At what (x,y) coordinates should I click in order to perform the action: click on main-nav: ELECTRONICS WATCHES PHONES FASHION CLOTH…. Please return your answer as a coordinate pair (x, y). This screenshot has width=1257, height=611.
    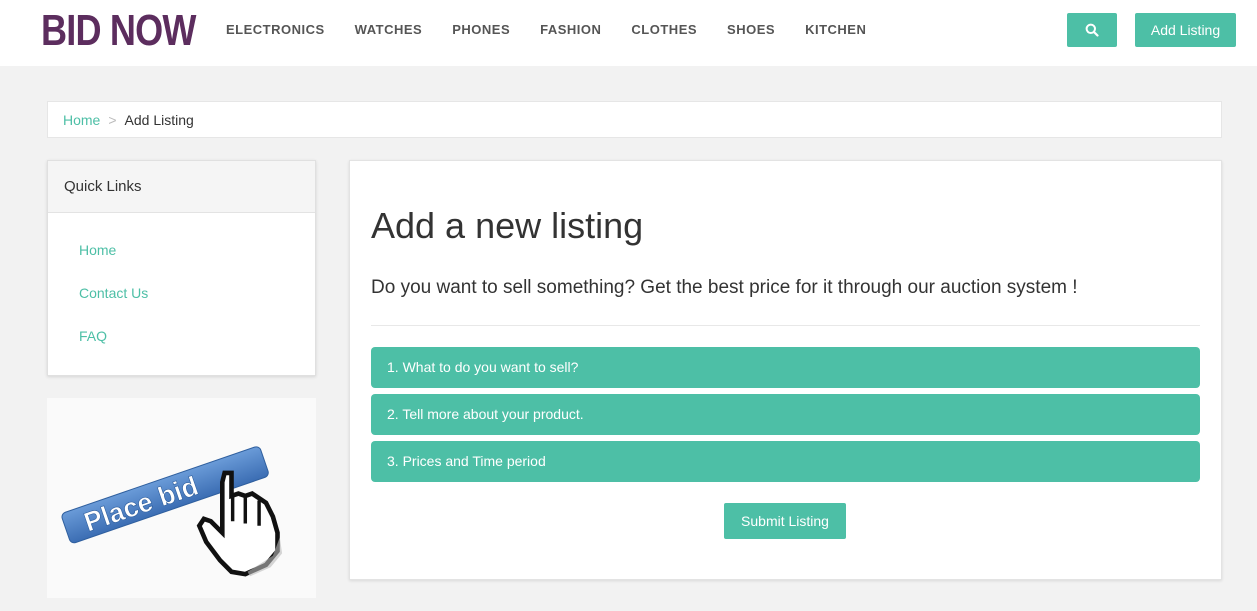
    Looking at the image, I should click on (561, 29).